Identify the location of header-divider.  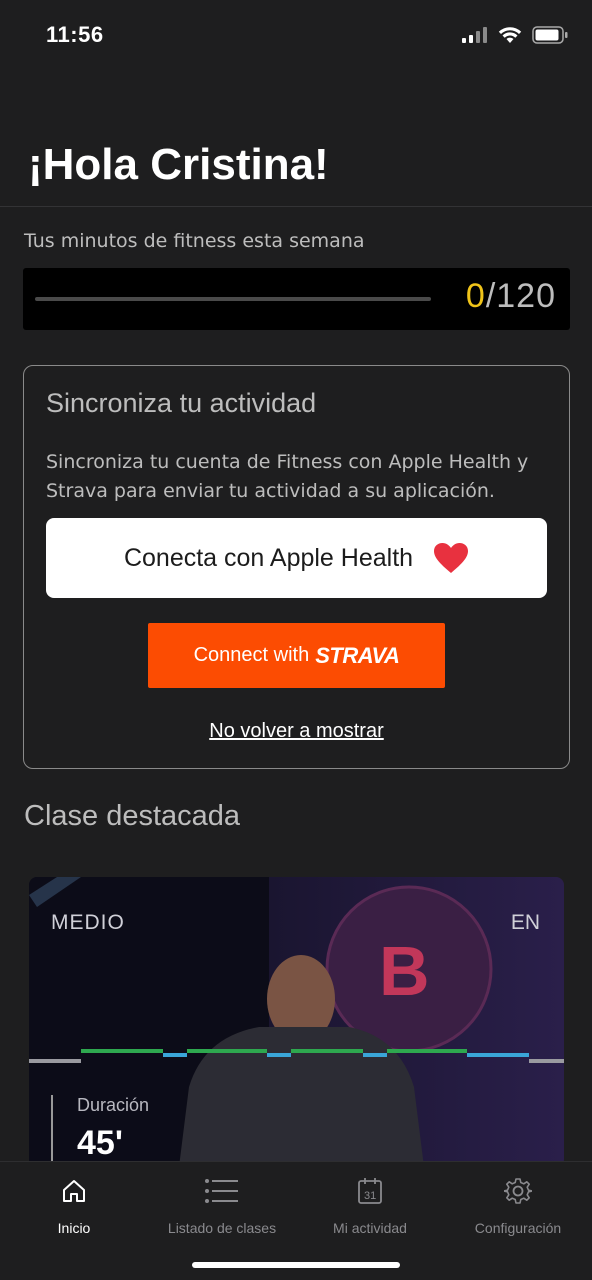
(296, 206).